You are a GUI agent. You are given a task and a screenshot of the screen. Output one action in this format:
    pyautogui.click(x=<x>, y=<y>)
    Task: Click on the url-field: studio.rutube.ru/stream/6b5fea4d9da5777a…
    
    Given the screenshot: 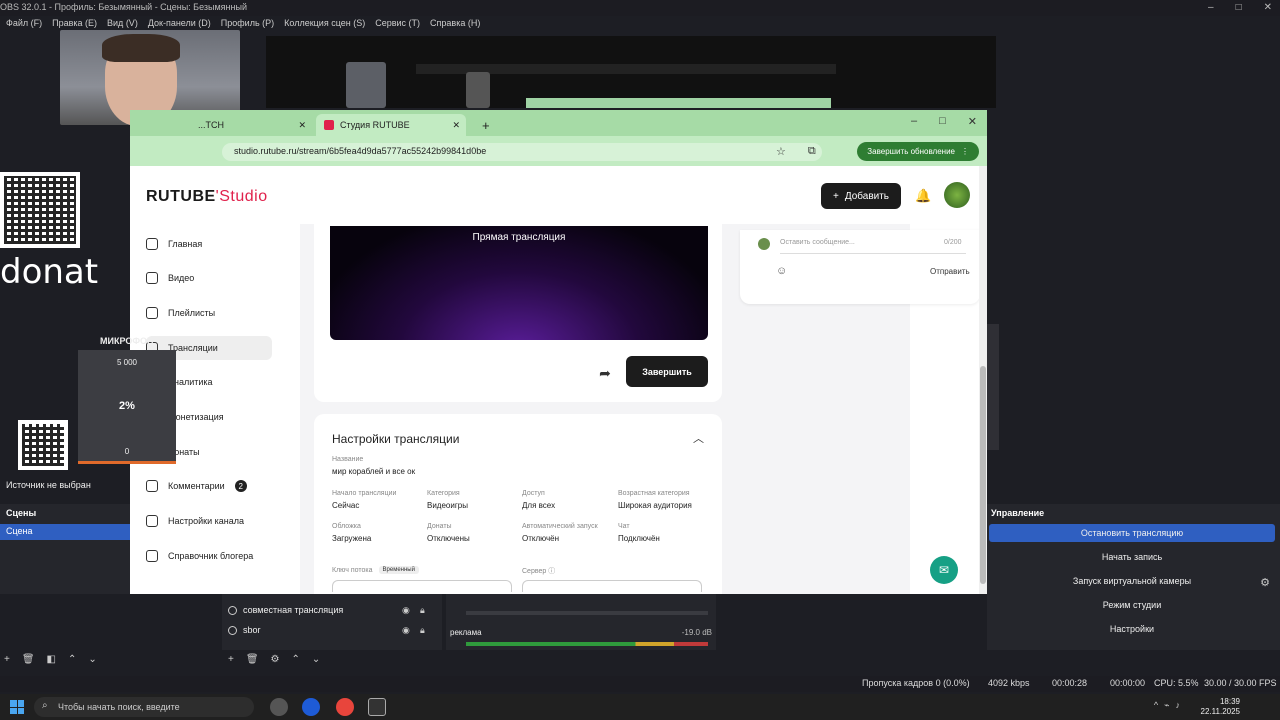 What is the action you would take?
    pyautogui.click(x=522, y=152)
    